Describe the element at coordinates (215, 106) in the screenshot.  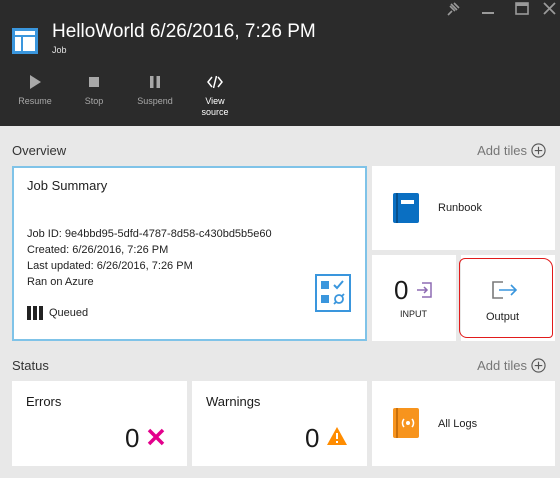
I see `view-source-label: View source` at that location.